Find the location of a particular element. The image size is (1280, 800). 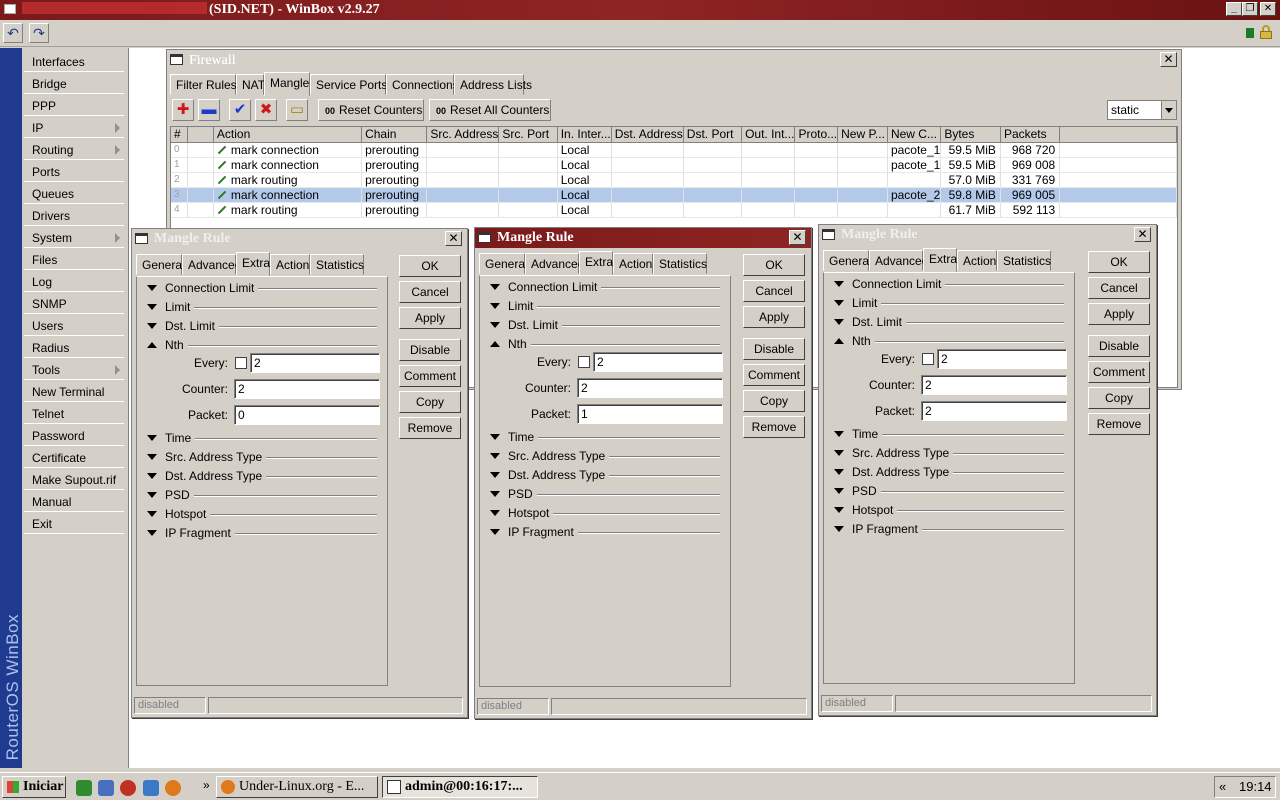

packet-field: 0 is located at coordinates (307, 415).